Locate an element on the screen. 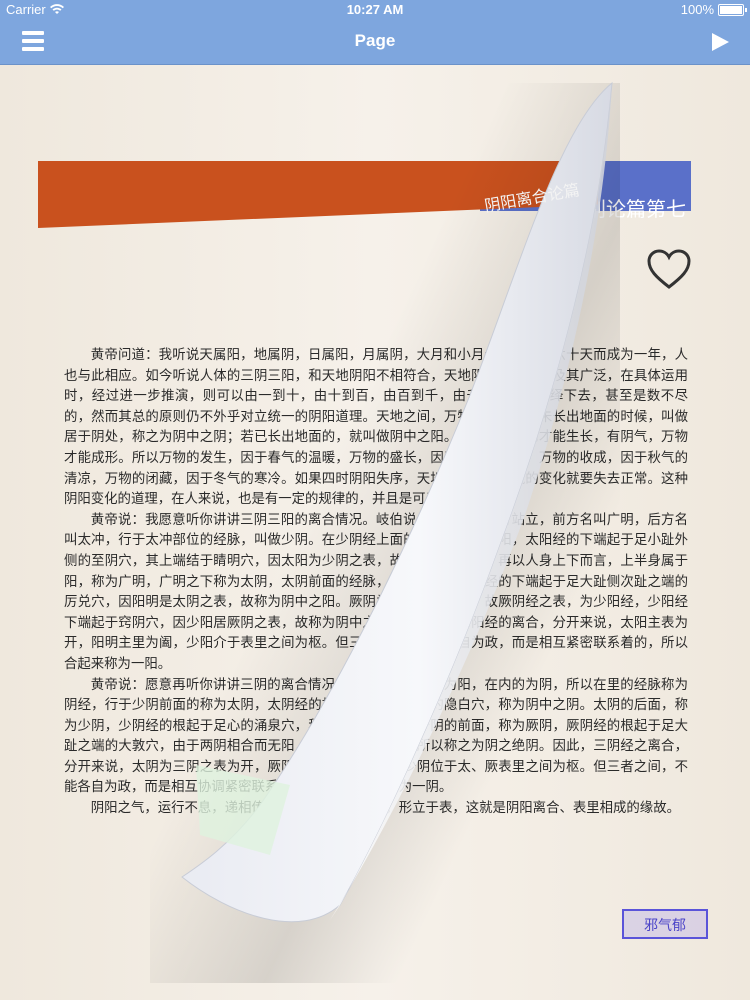 The width and height of the screenshot is (750, 1000). play-icon is located at coordinates (720, 42).